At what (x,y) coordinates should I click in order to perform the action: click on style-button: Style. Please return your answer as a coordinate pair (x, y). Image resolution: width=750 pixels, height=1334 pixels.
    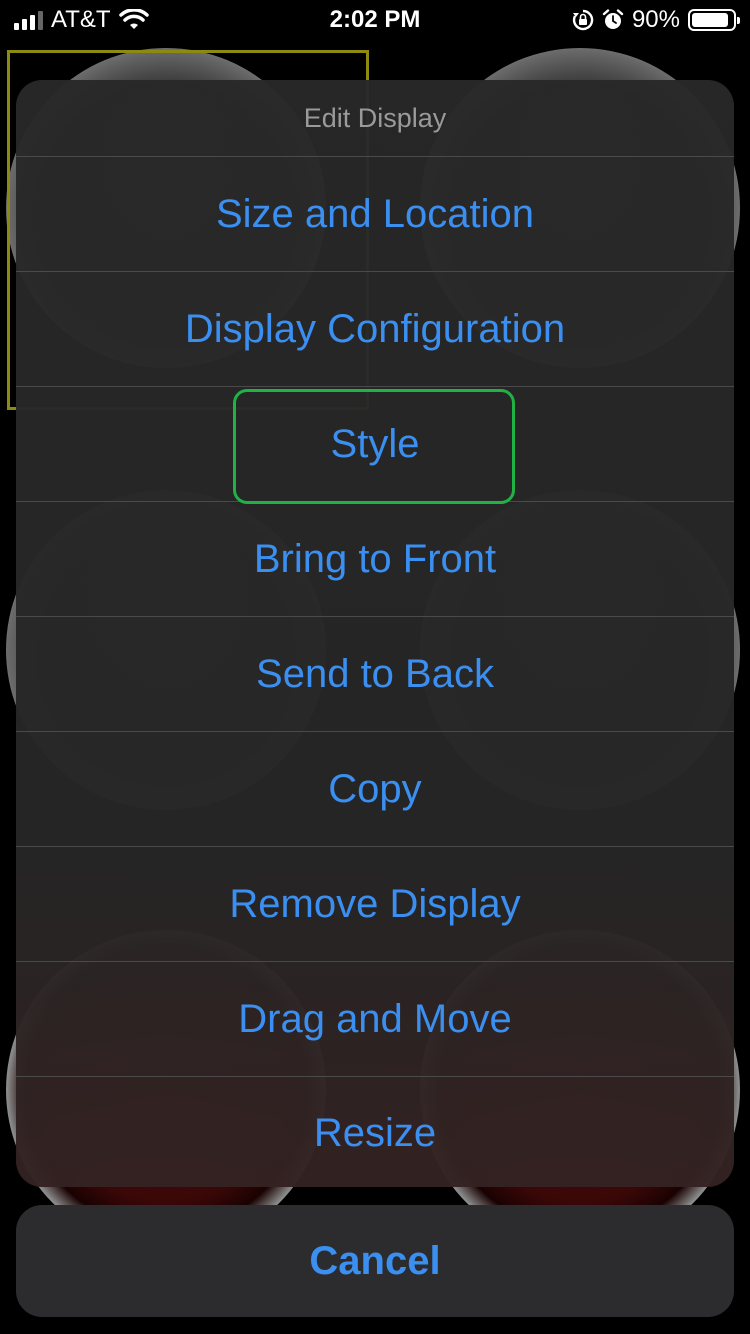
    Looking at the image, I should click on (375, 445).